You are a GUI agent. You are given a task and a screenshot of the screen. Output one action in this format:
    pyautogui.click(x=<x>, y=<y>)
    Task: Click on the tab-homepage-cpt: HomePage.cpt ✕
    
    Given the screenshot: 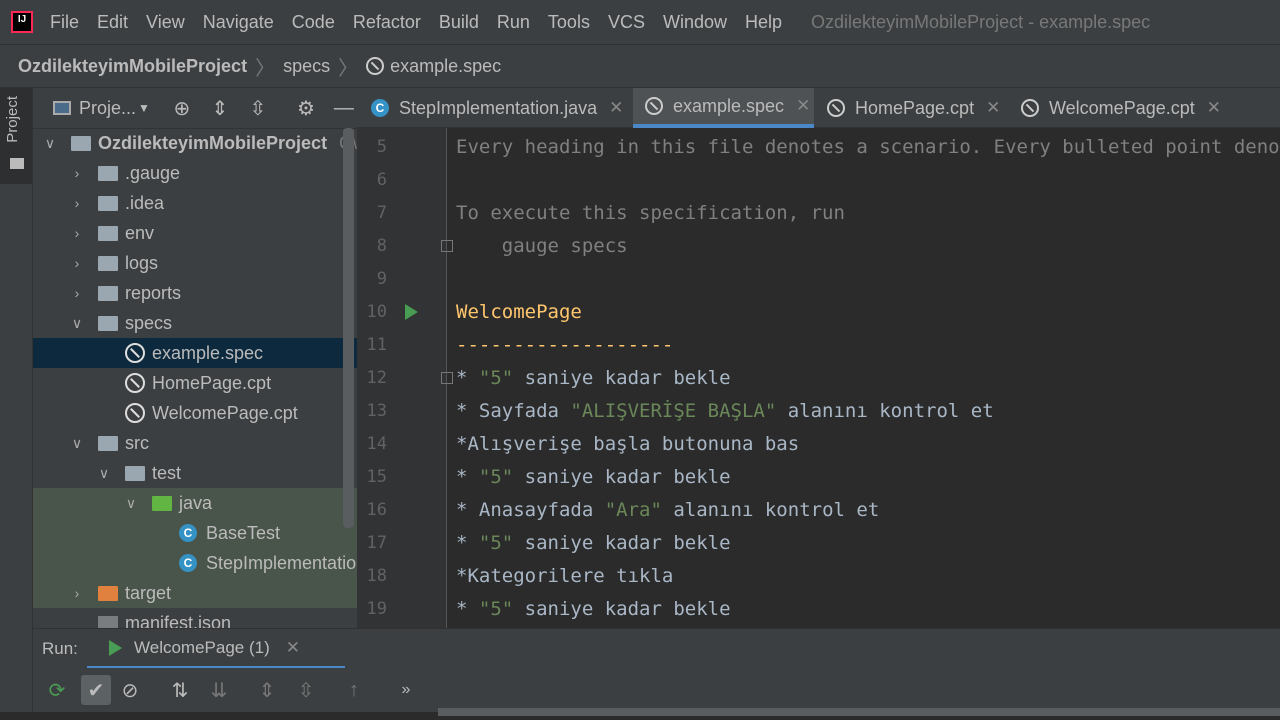 What is the action you would take?
    pyautogui.click(x=917, y=108)
    